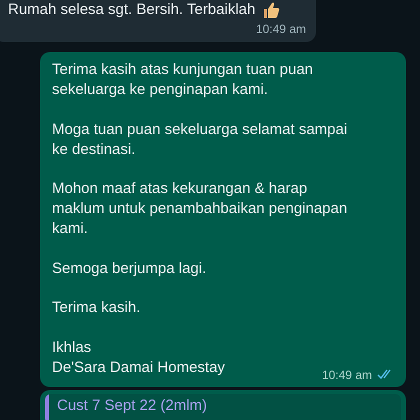 The width and height of the screenshot is (420, 420). I want to click on message-text: Rumah selesa sgt. Bersih. Terbaiklah, so click(132, 10).